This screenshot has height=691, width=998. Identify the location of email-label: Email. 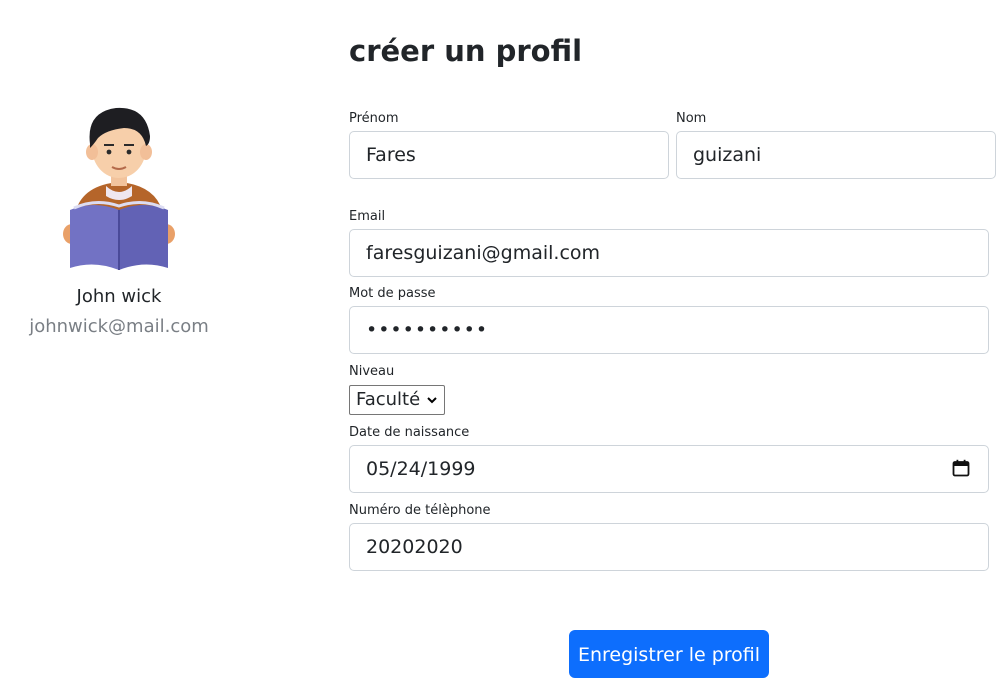
(367, 216).